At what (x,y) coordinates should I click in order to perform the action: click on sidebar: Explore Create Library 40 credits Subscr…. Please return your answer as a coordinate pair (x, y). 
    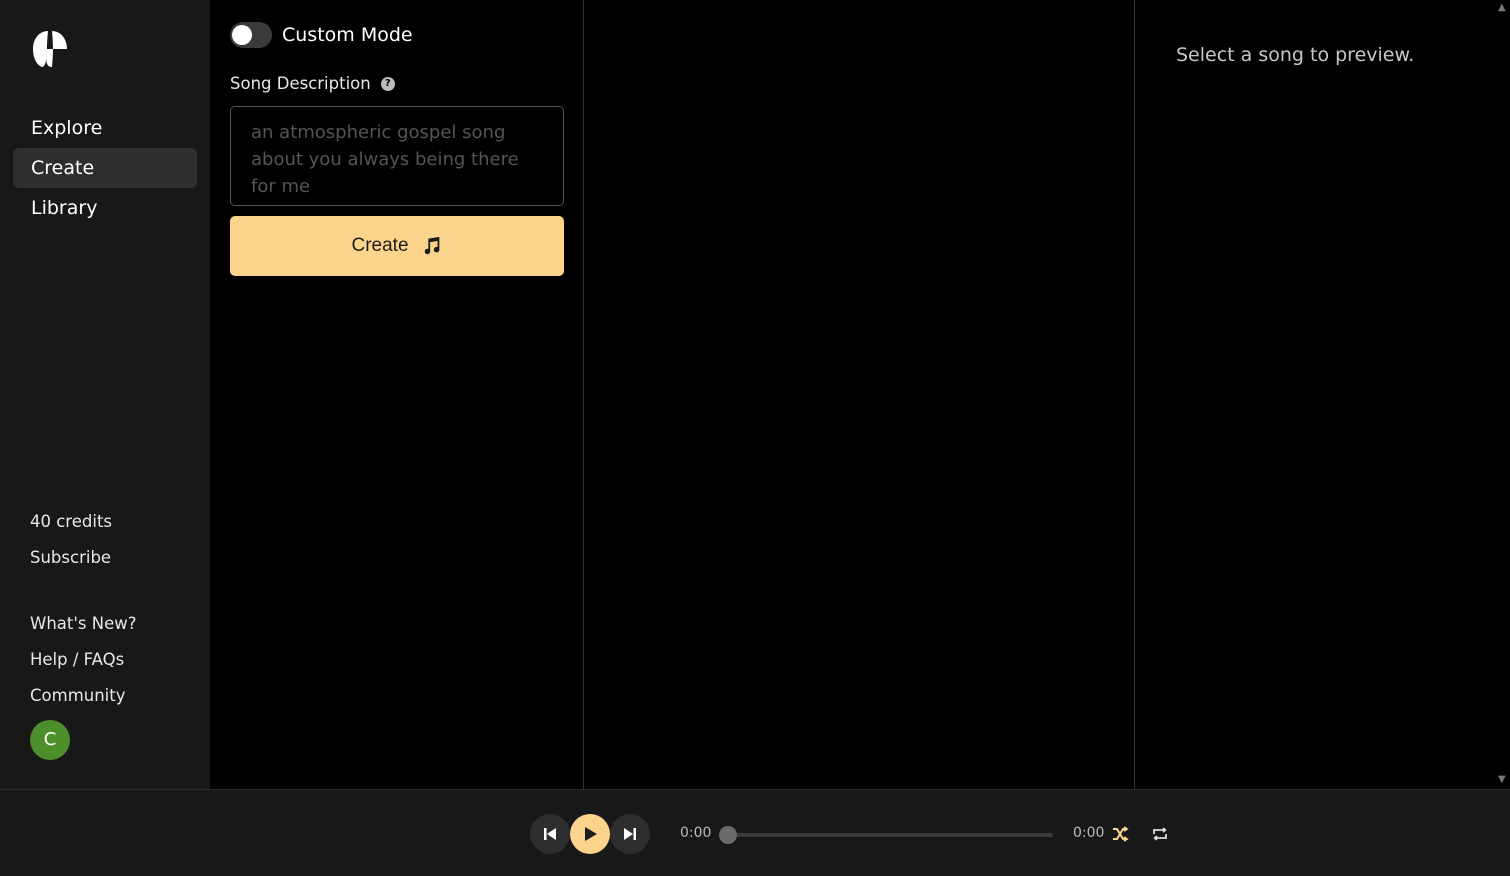
    Looking at the image, I should click on (105, 394).